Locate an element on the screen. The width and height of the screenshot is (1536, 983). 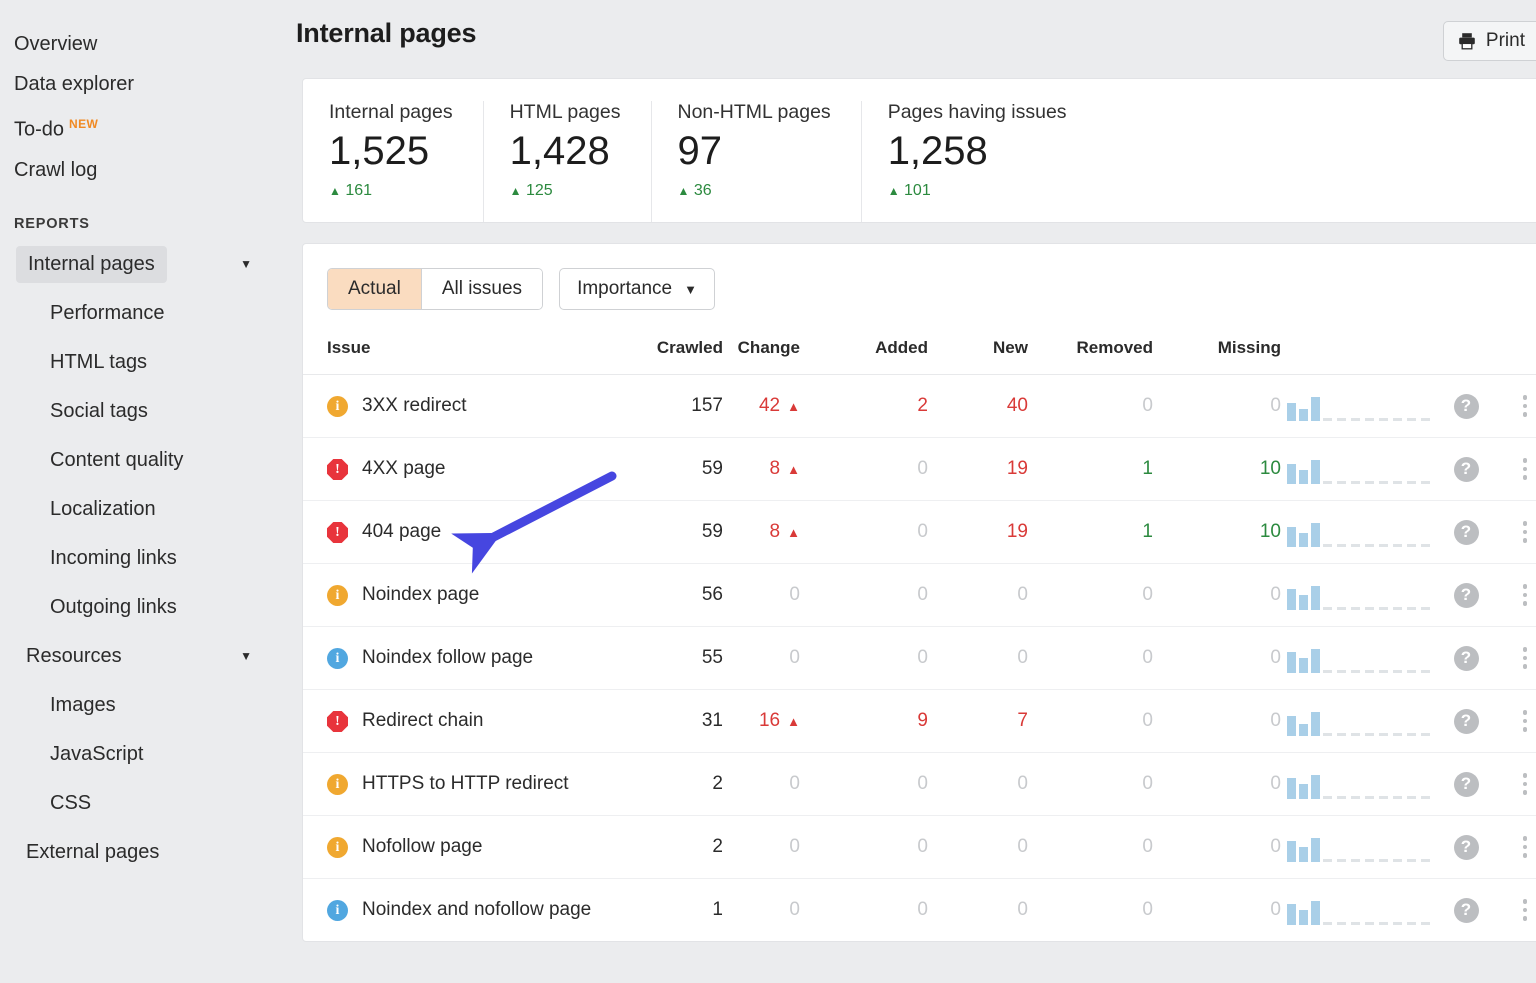
sidebar-item-localization: Localization is located at coordinates (145, 509).